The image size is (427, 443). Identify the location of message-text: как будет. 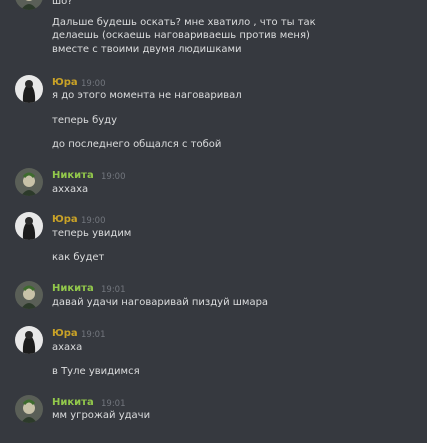
(78, 257).